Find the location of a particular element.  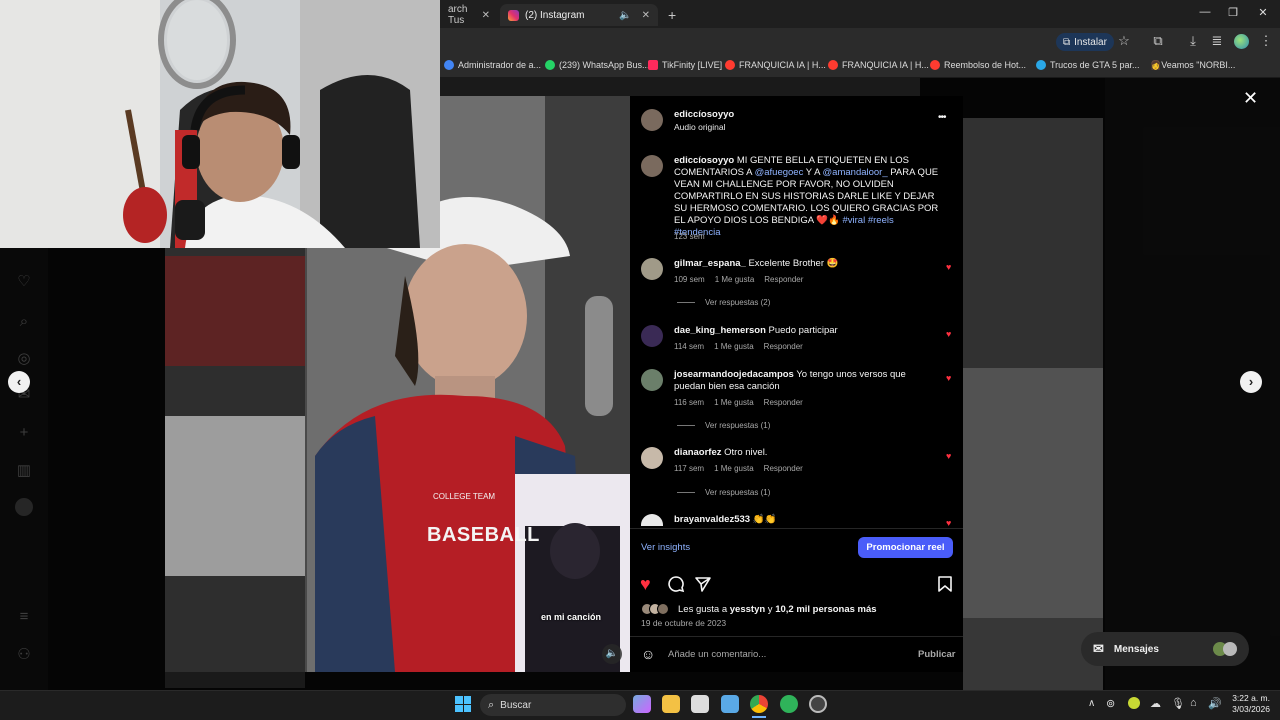

mention-link: @amandaloor_ is located at coordinates (855, 172).